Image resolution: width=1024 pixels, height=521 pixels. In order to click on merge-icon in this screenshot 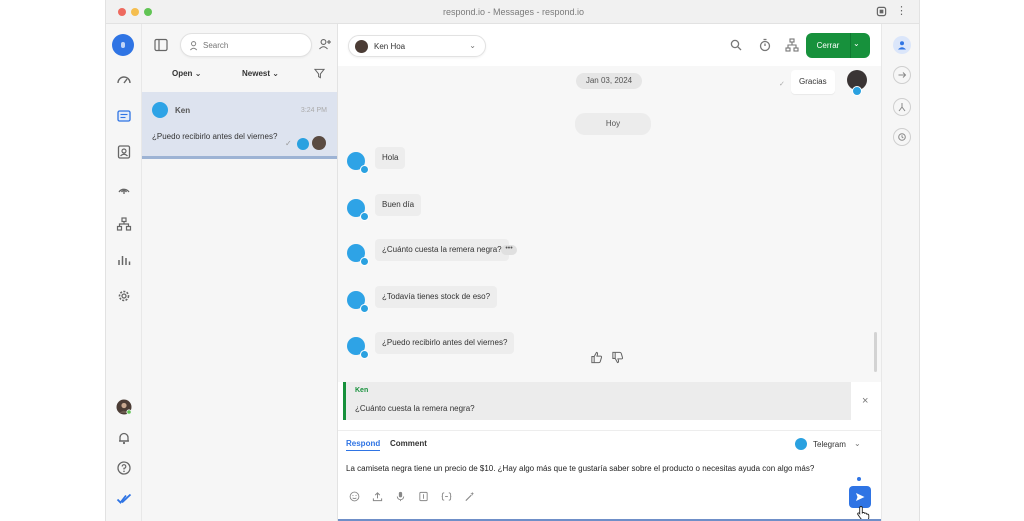, I will do `click(902, 107)`.